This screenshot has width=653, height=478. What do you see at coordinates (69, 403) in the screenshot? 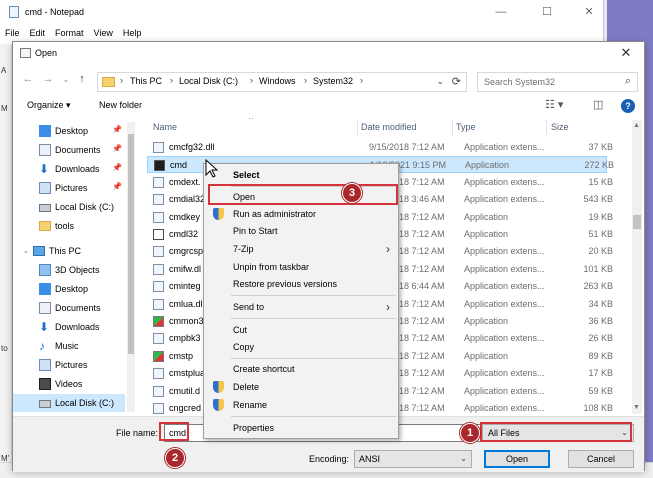
I see `nav-item-local-disk-selected: Local Disk (C:)` at bounding box center [69, 403].